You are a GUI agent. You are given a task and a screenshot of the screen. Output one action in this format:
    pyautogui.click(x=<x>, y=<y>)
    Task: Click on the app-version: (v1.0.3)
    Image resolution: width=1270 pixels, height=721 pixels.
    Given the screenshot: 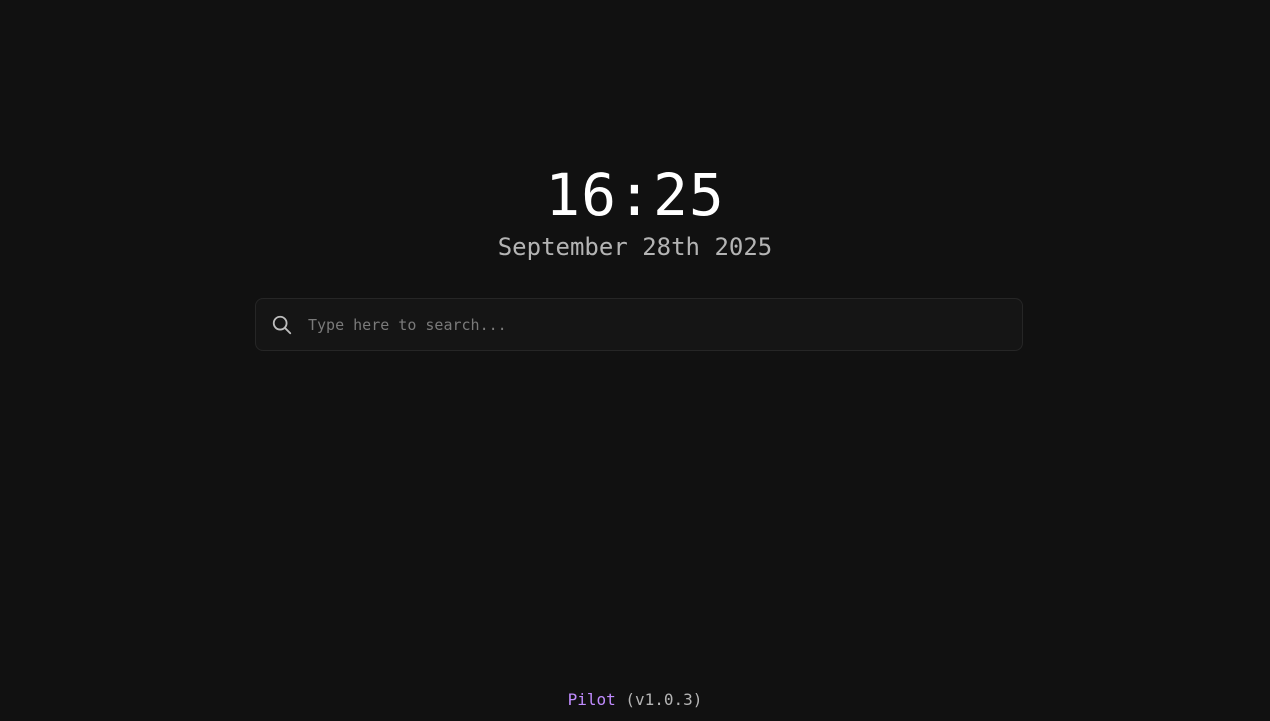 What is the action you would take?
    pyautogui.click(x=664, y=699)
    